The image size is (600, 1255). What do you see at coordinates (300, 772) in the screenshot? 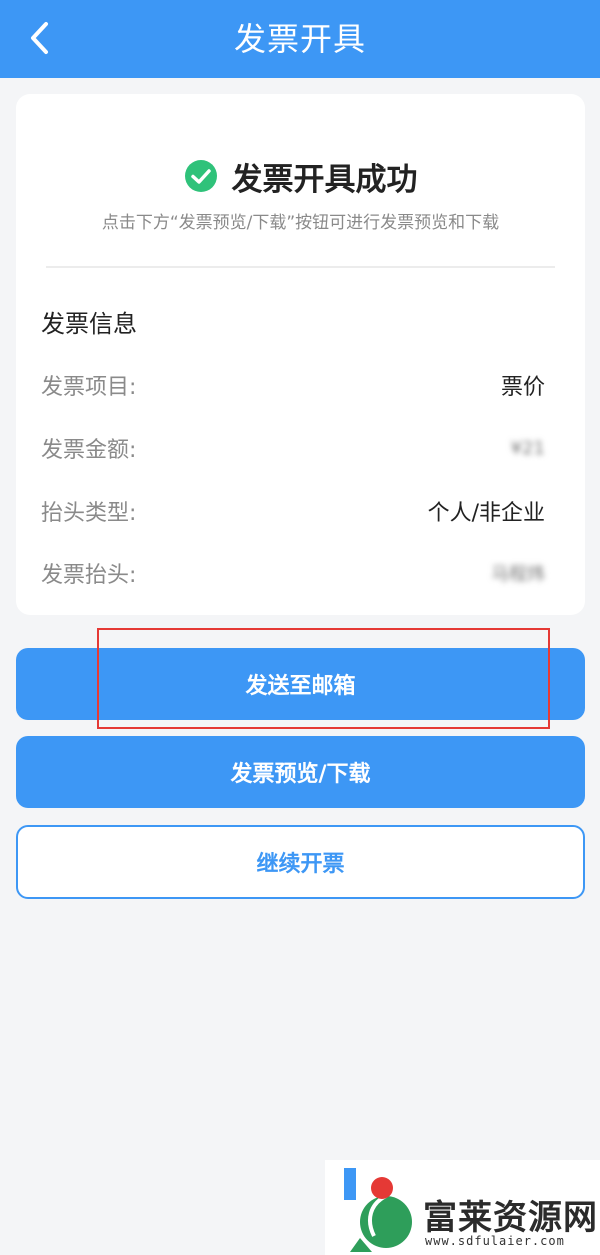
I see `preview-download-button: 发票预览/下载` at bounding box center [300, 772].